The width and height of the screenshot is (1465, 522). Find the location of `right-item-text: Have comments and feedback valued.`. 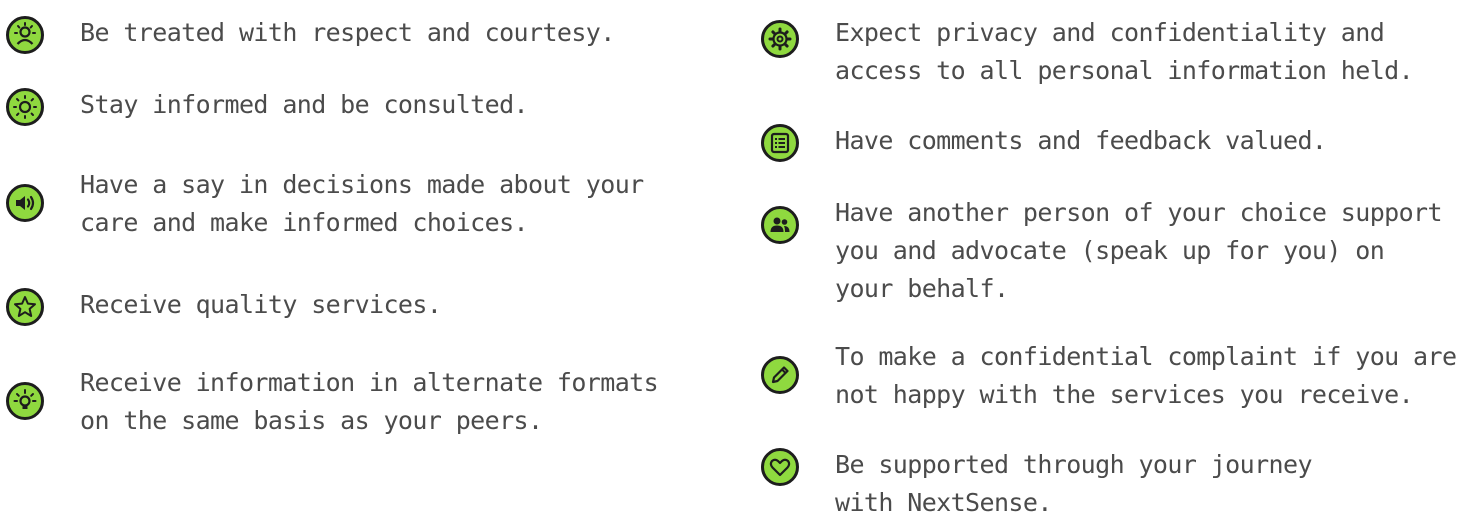

right-item-text: Have comments and feedback valued. is located at coordinates (1081, 140).